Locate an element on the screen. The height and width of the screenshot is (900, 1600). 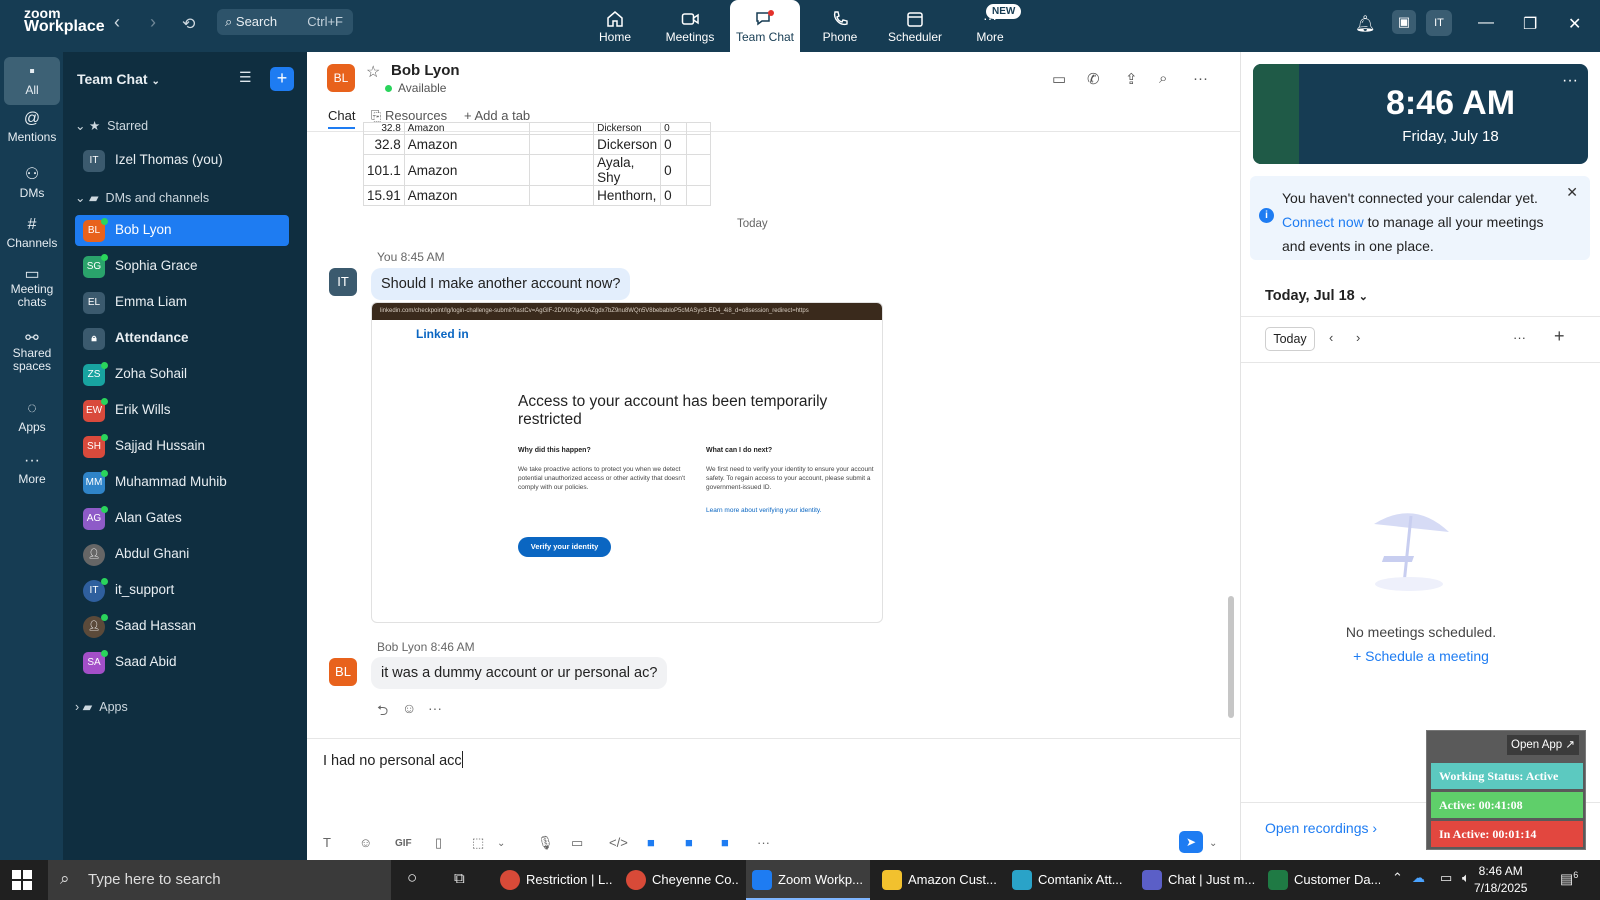
more-tools-icon: ··· is located at coordinates (763, 842).